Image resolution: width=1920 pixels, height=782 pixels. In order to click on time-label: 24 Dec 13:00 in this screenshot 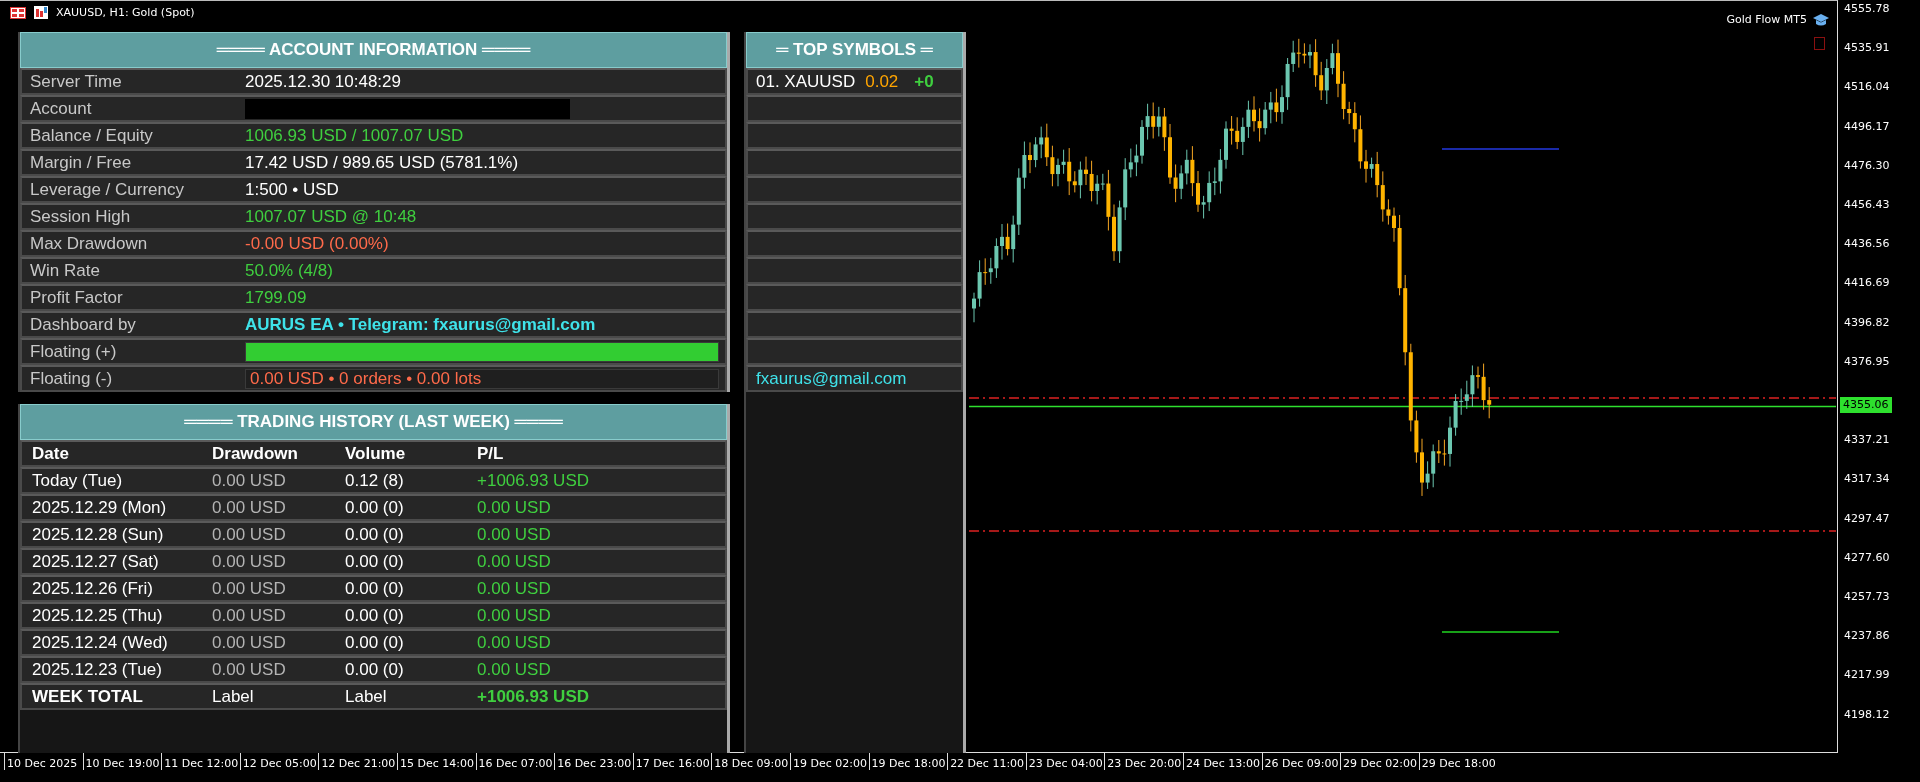, I will do `click(1222, 761)`.